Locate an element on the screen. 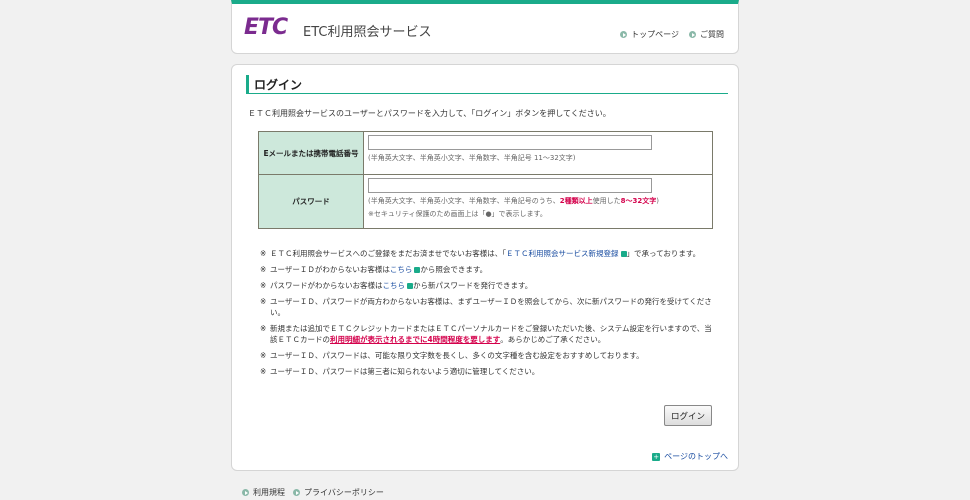  password-hint-emphasis: 2種類以上 is located at coordinates (576, 201).